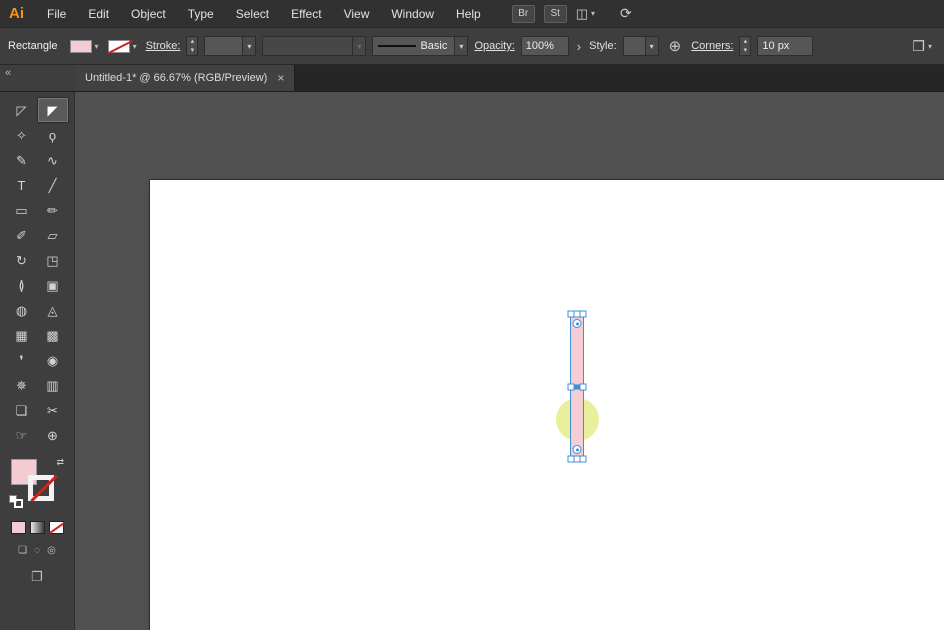 The image size is (944, 630). Describe the element at coordinates (22, 235) in the screenshot. I see `pencil-tool: ✐` at that location.